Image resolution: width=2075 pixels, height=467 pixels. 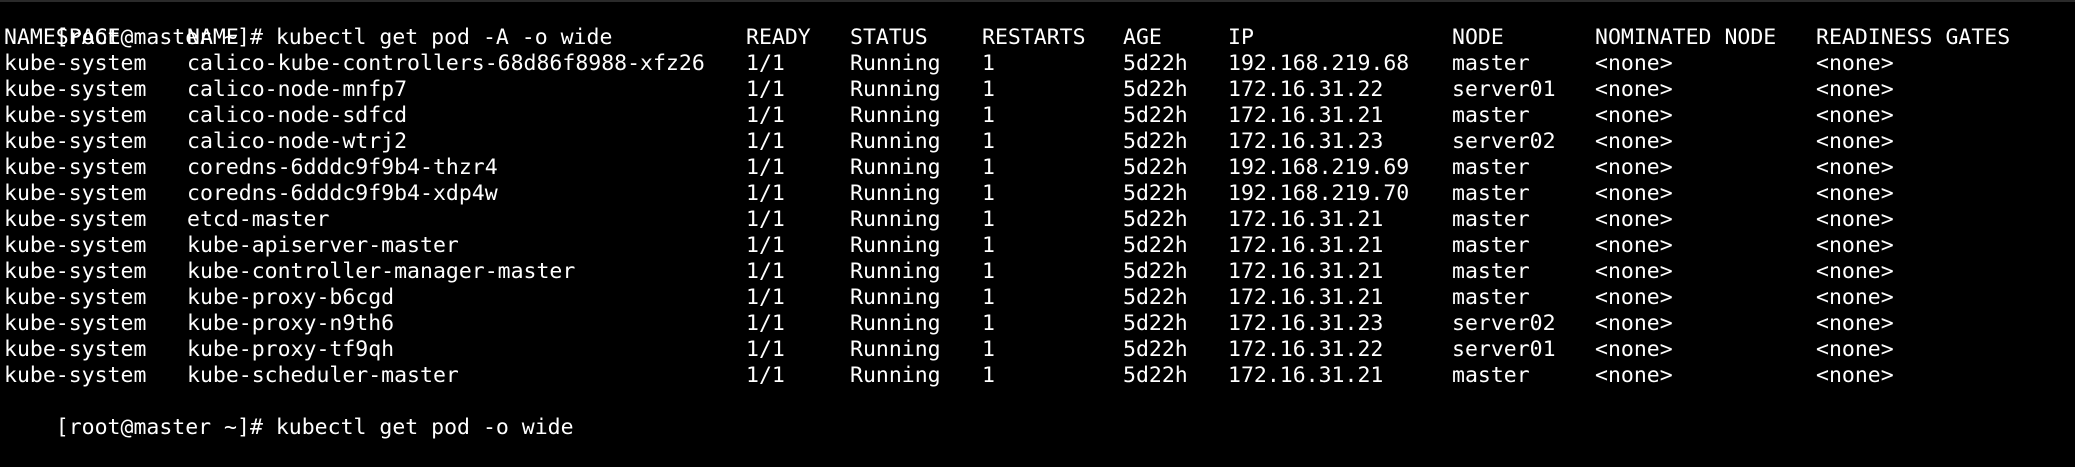 I want to click on cell-name: coredns-6dddc9f9b4-xdp4w, so click(x=342, y=193).